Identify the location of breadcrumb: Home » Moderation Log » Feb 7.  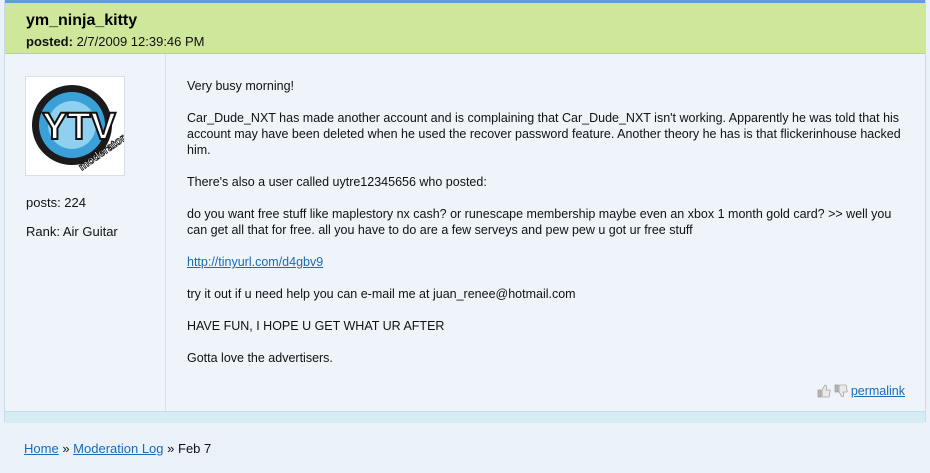
(117, 448).